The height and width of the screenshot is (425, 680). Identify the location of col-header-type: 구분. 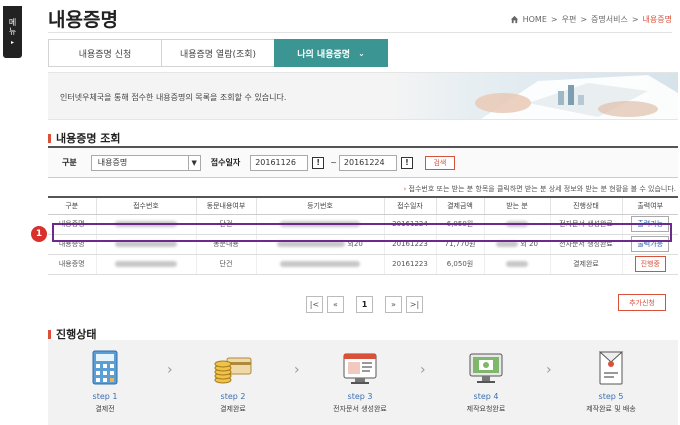
(72, 205).